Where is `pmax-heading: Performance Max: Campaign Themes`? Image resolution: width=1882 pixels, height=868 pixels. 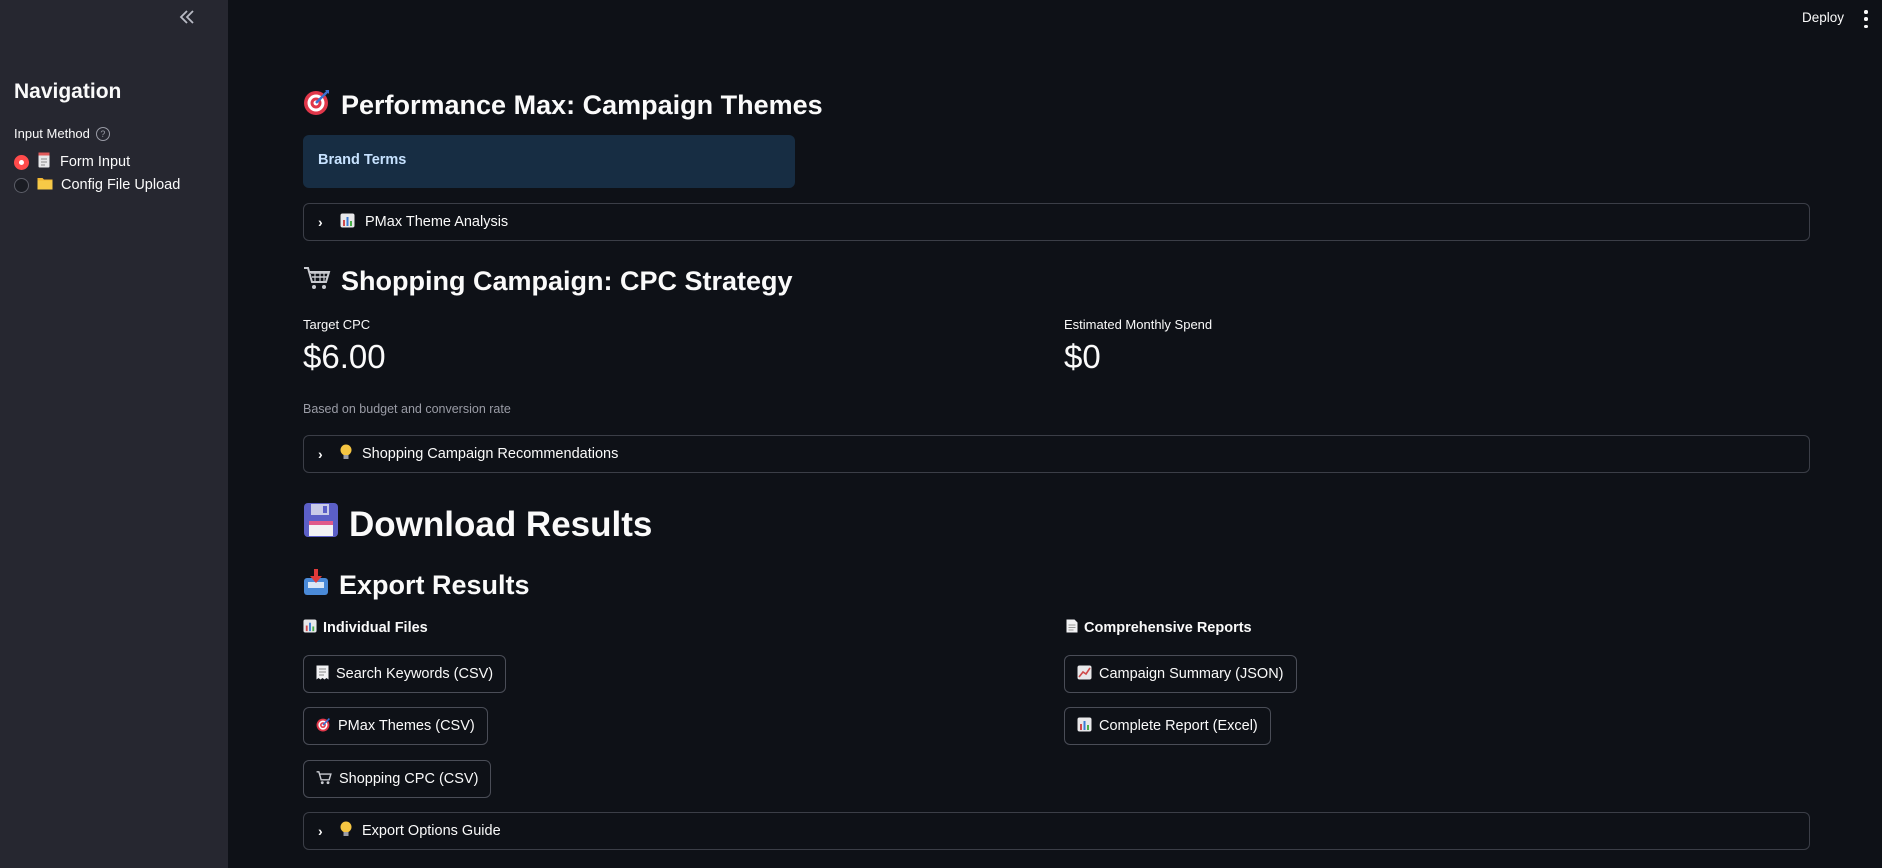
pmax-heading: Performance Max: Campaign Themes is located at coordinates (563, 105).